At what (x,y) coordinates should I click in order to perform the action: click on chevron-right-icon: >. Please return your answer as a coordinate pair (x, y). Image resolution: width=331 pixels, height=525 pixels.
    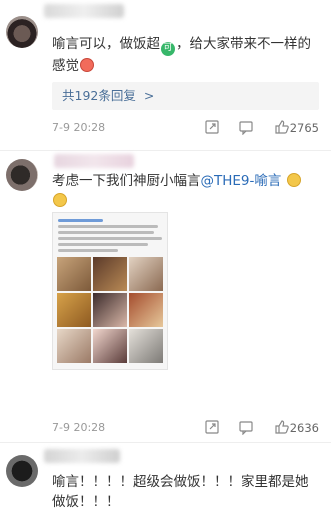
    Looking at the image, I should click on (149, 95).